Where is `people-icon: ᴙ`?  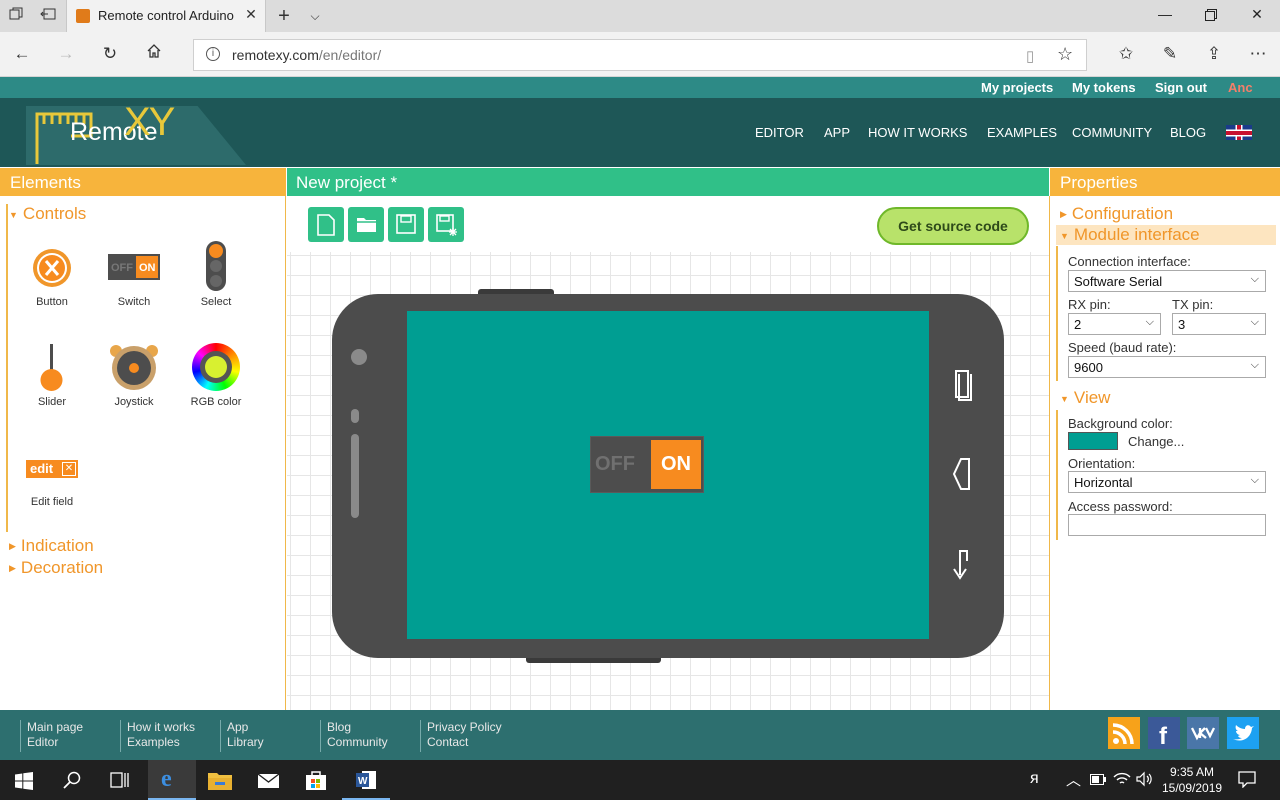 people-icon: ᴙ is located at coordinates (1034, 779).